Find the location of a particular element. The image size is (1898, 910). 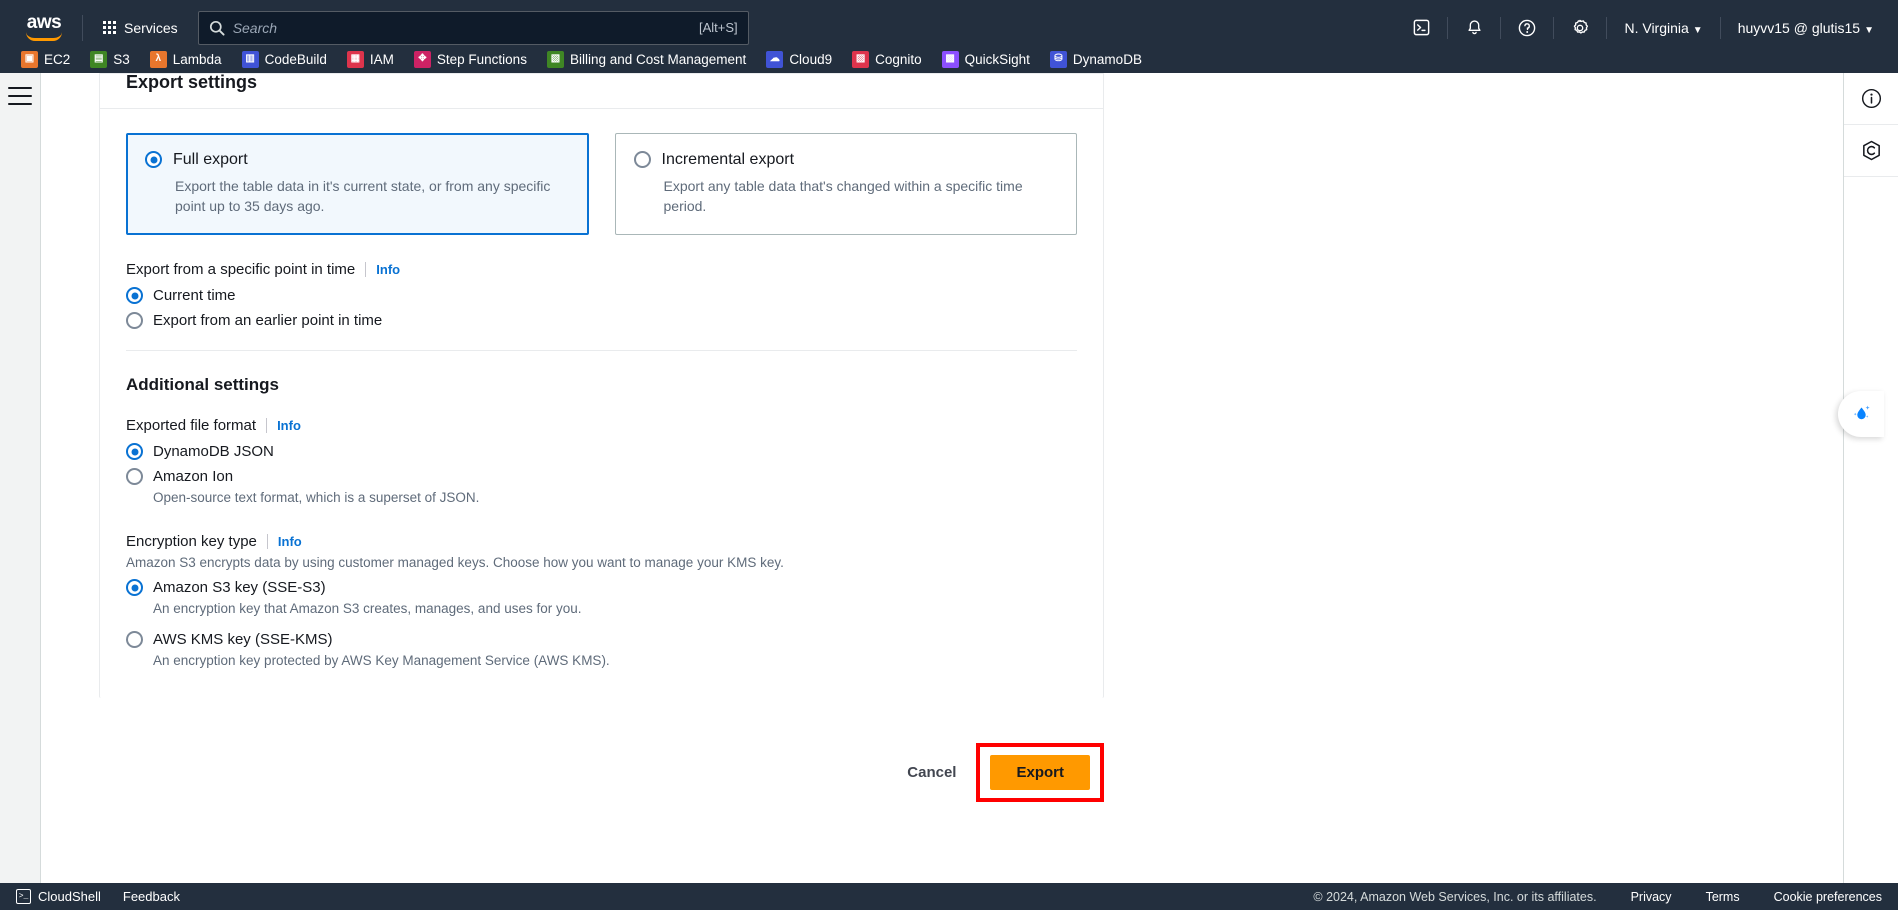

radio-dynamodb-json: DynamoDB JSON is located at coordinates (601, 451).